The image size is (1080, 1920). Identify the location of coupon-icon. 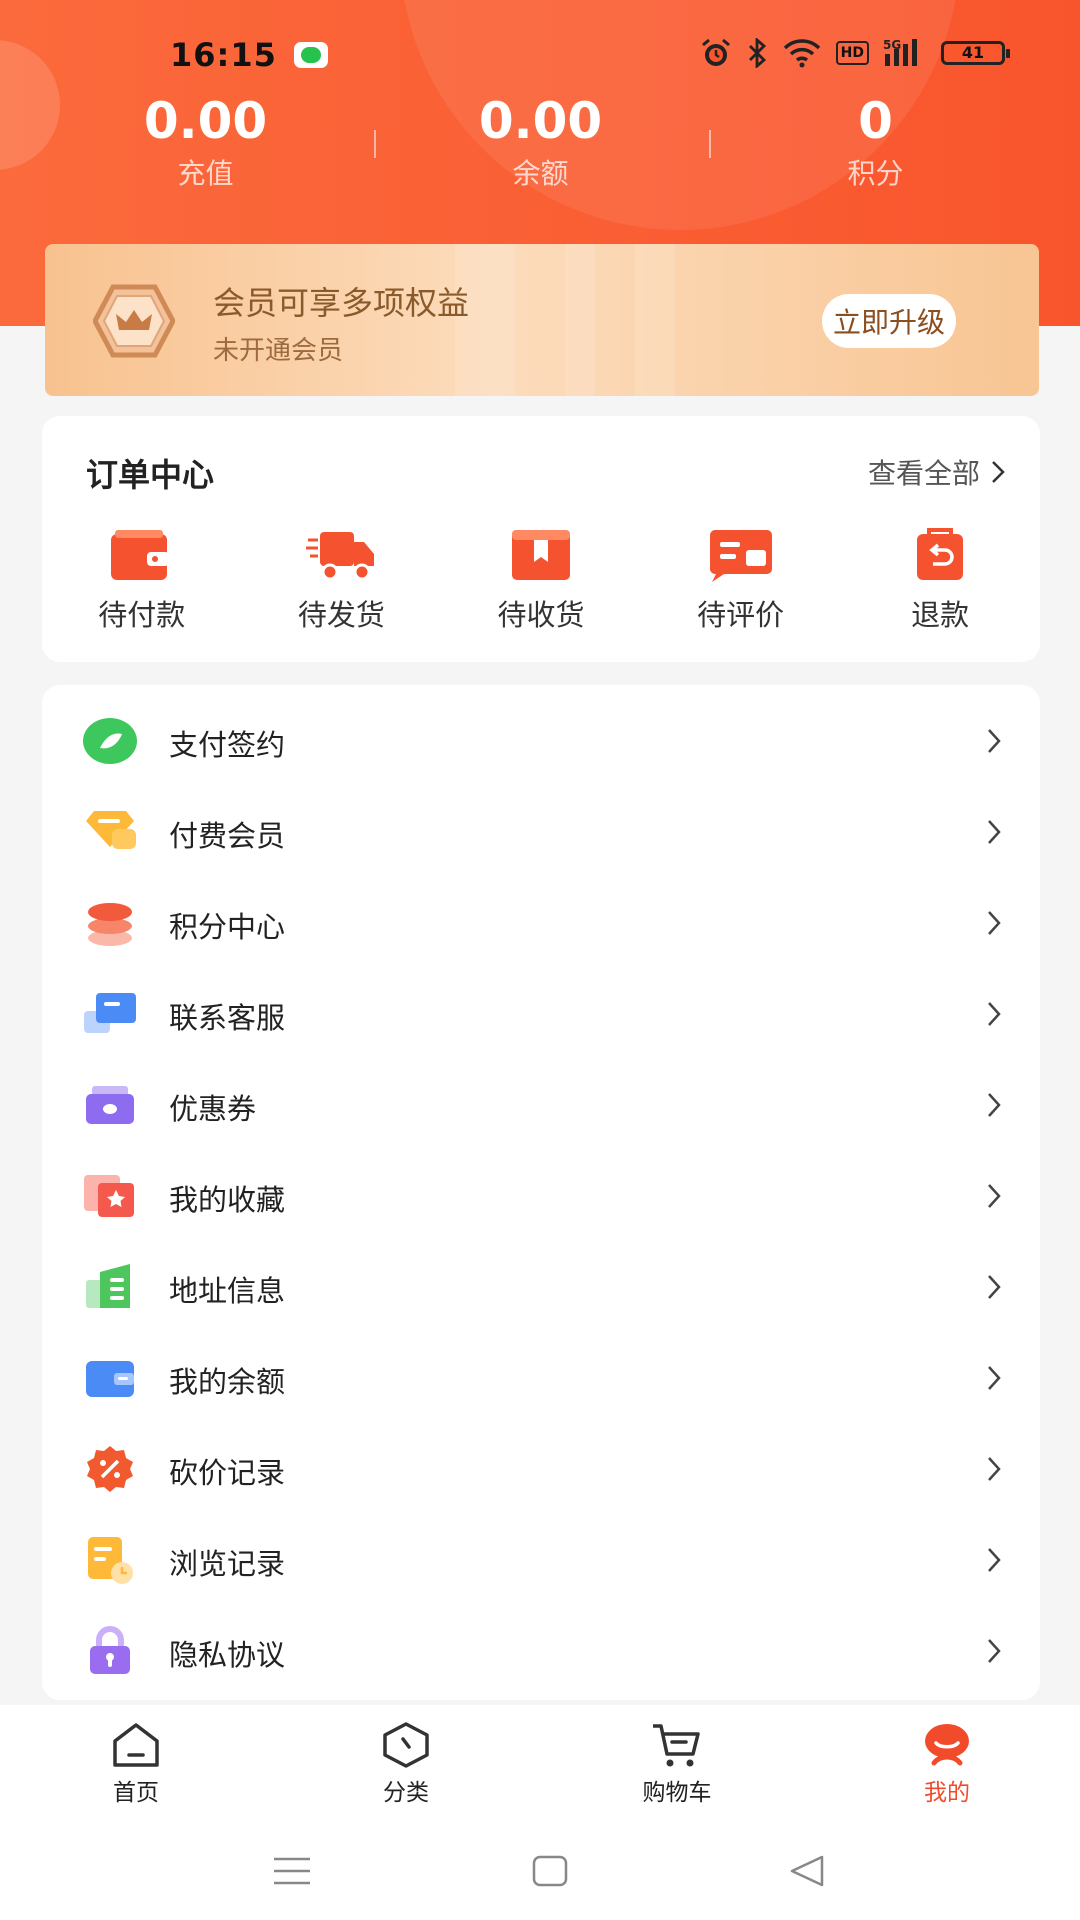
(110, 1105).